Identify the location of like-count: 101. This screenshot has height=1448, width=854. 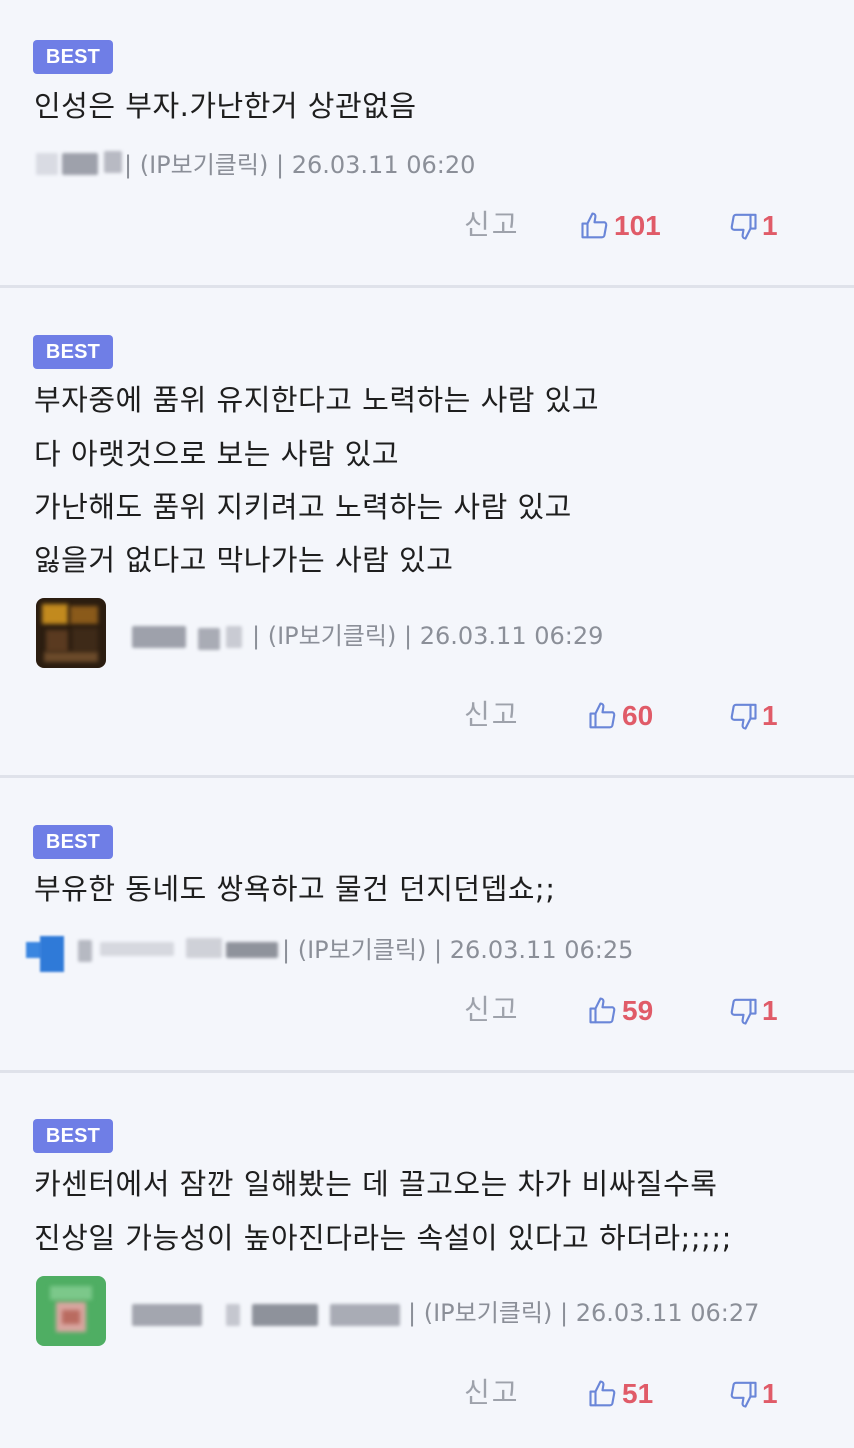
(637, 225).